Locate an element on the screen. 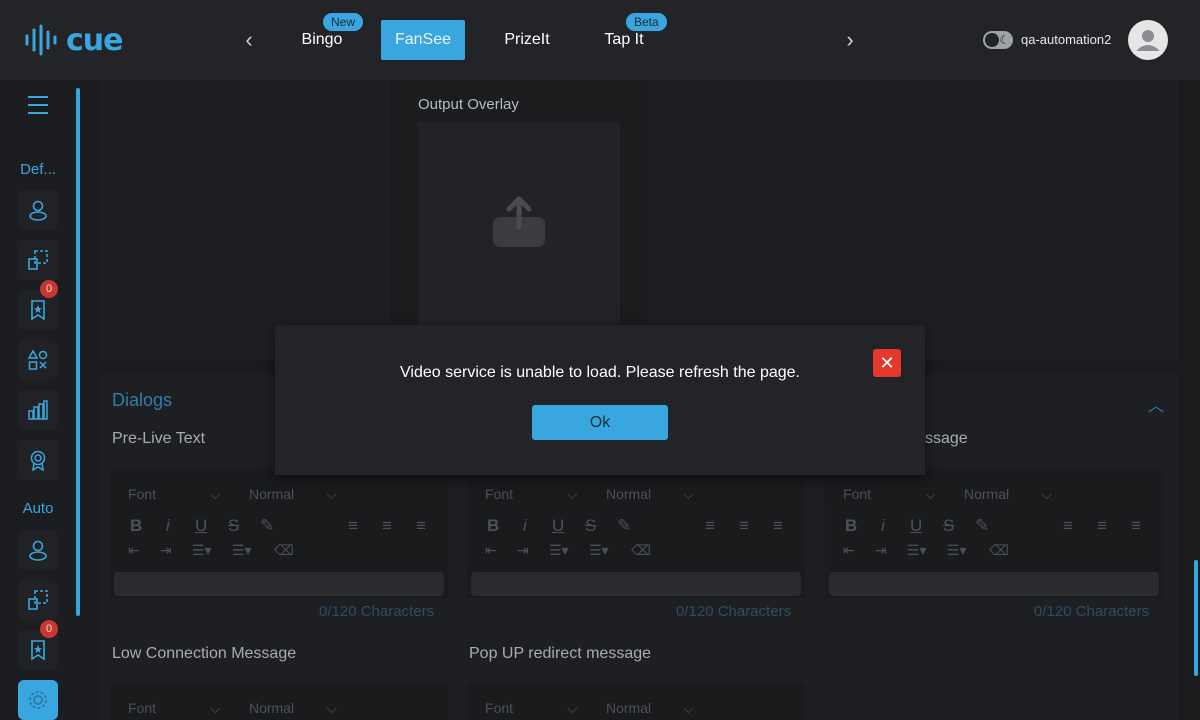  logo-text: cue is located at coordinates (94, 40).